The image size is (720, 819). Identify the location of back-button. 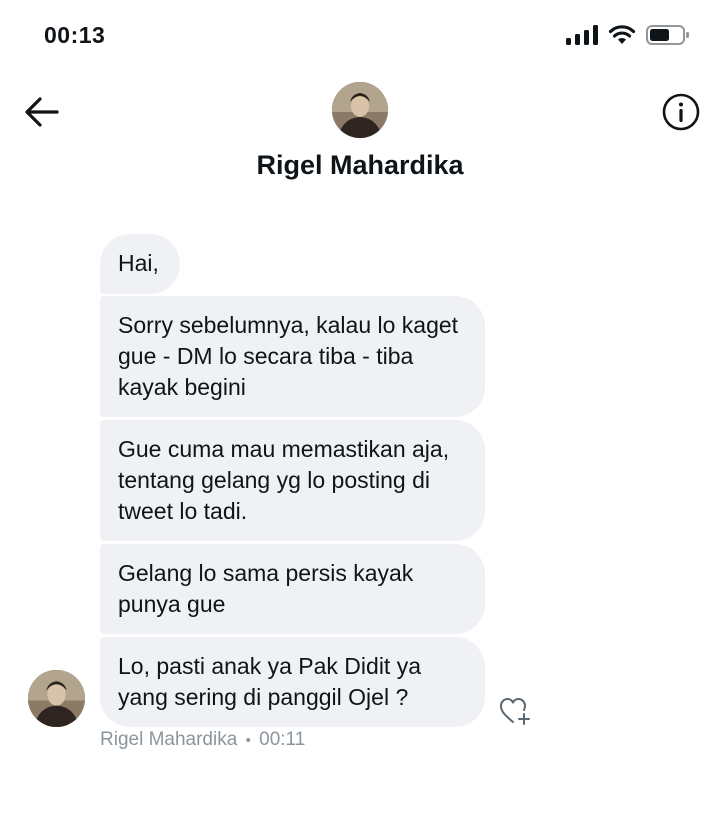
(42, 112).